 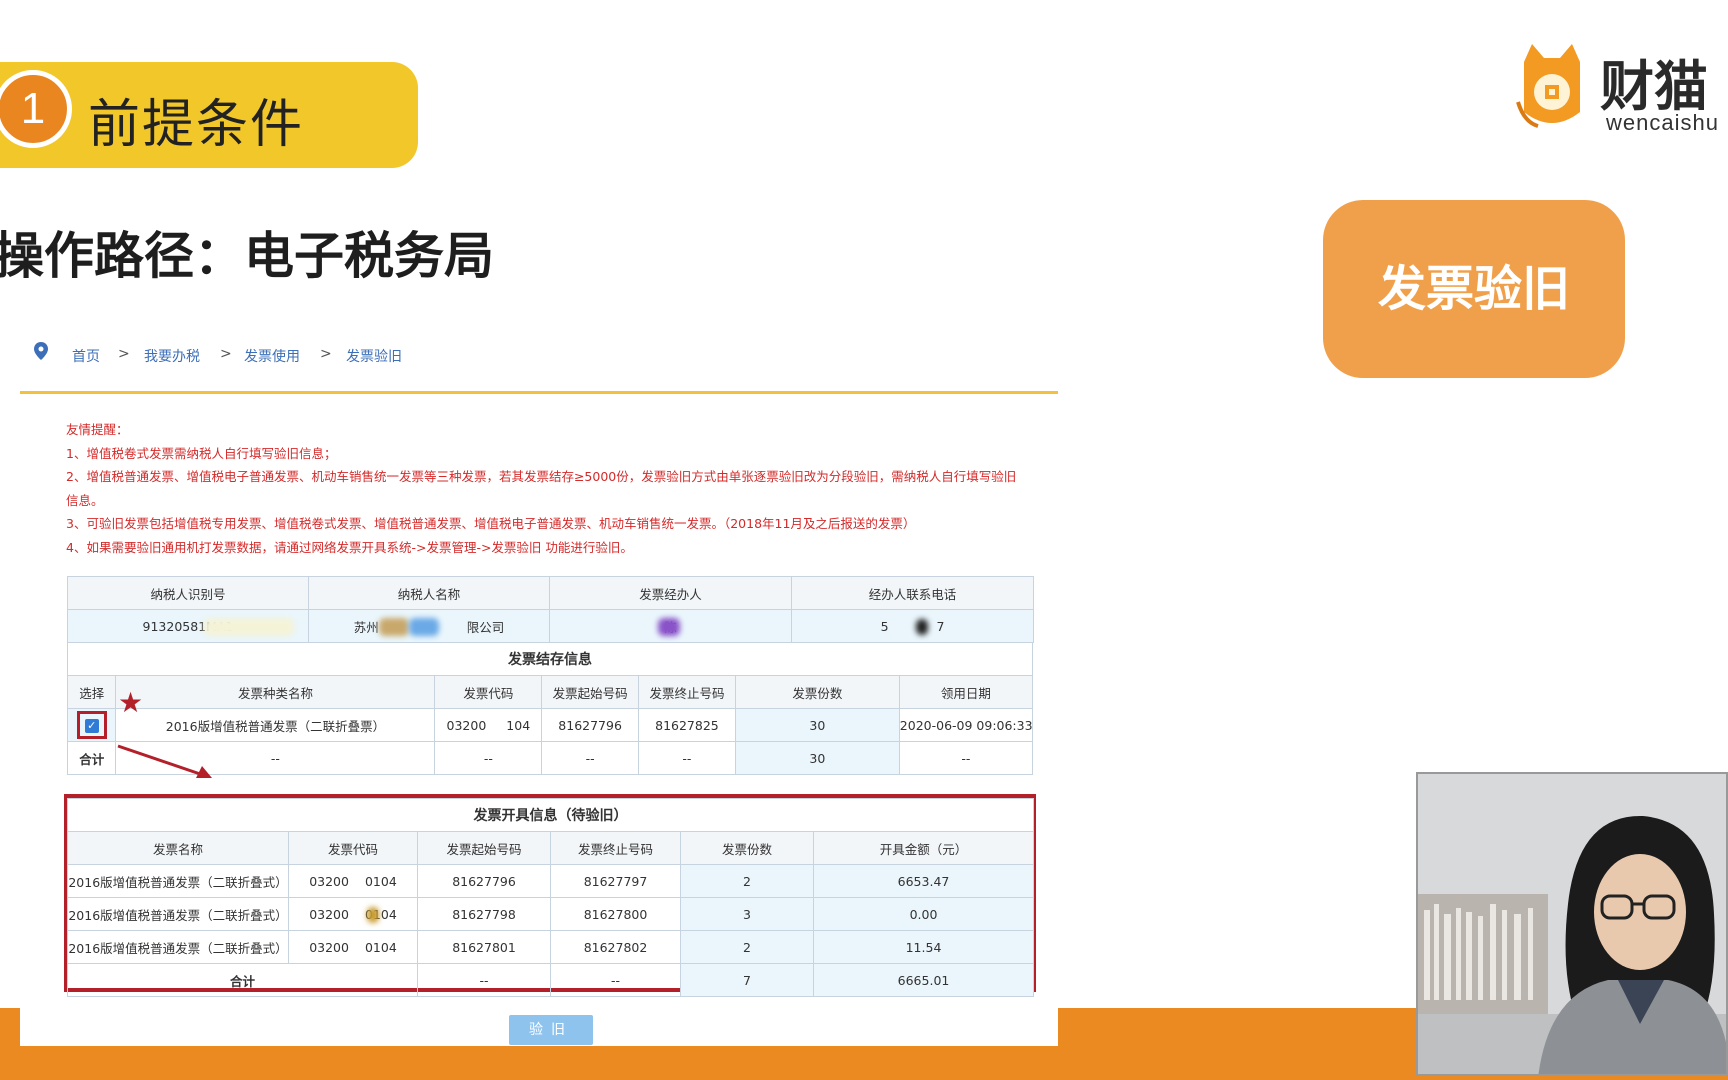 What do you see at coordinates (272, 356) in the screenshot?
I see `breadcrumb-invoice-use: 发票使用` at bounding box center [272, 356].